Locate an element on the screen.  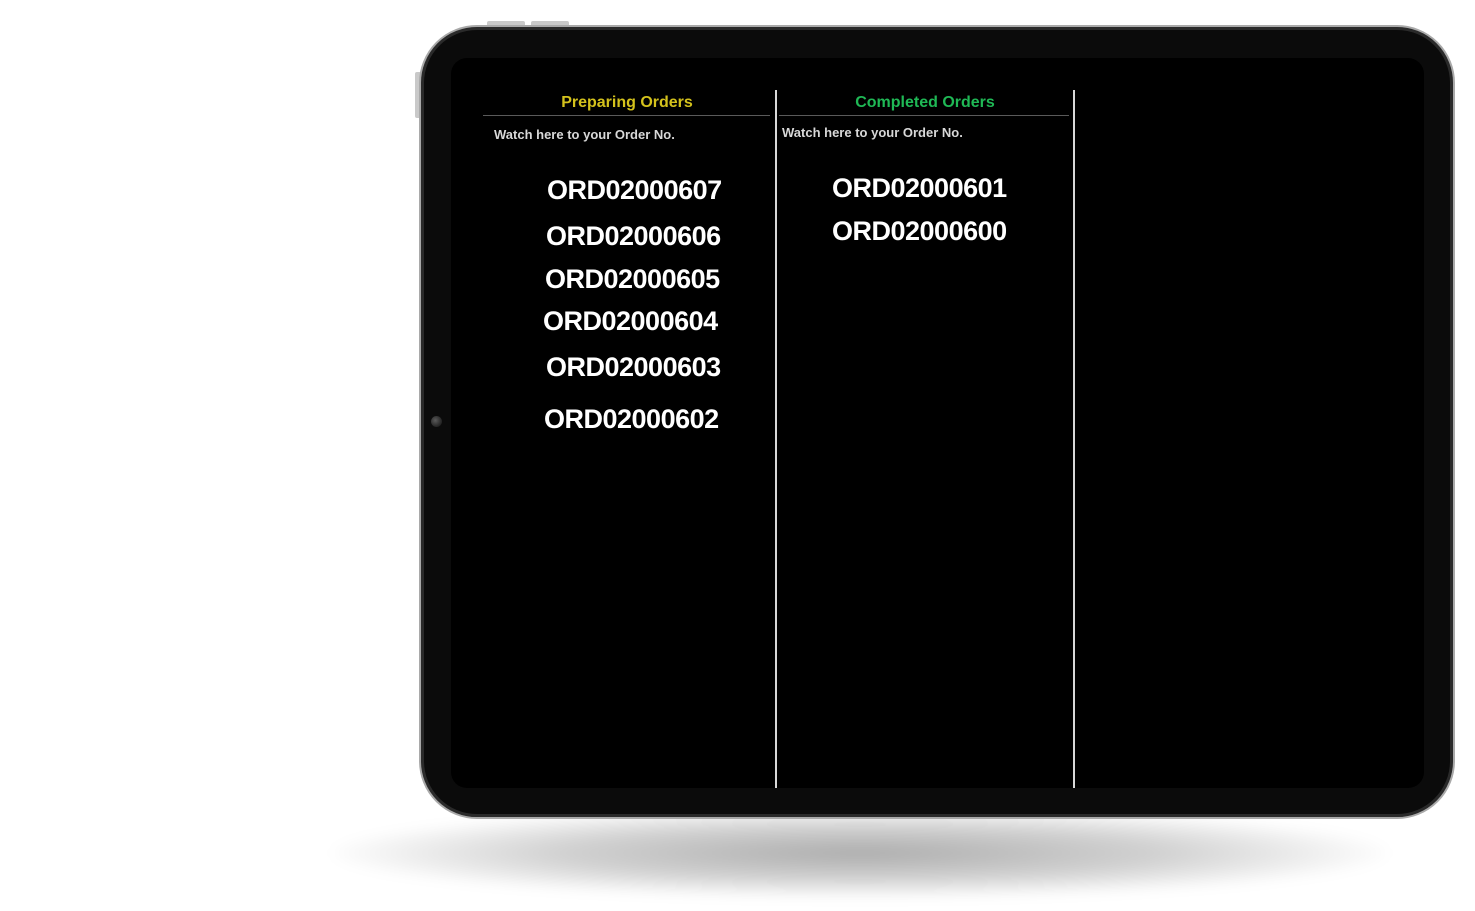
preparing-subtitle: Watch here to your Order No. is located at coordinates (584, 134).